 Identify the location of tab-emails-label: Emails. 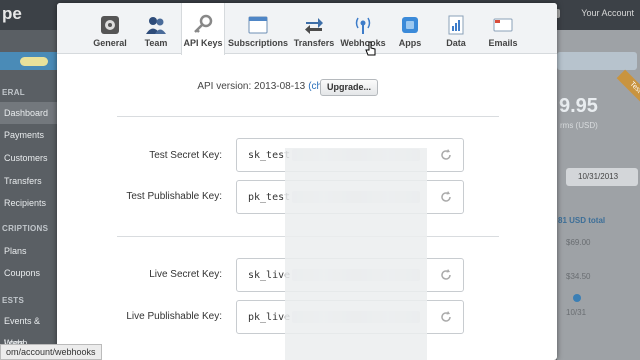
(503, 43).